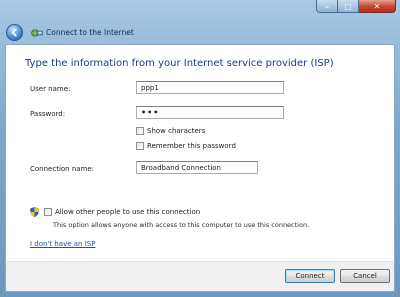 Image resolution: width=400 pixels, height=297 pixels. Describe the element at coordinates (310, 276) in the screenshot. I see `connect-button: Connect` at that location.